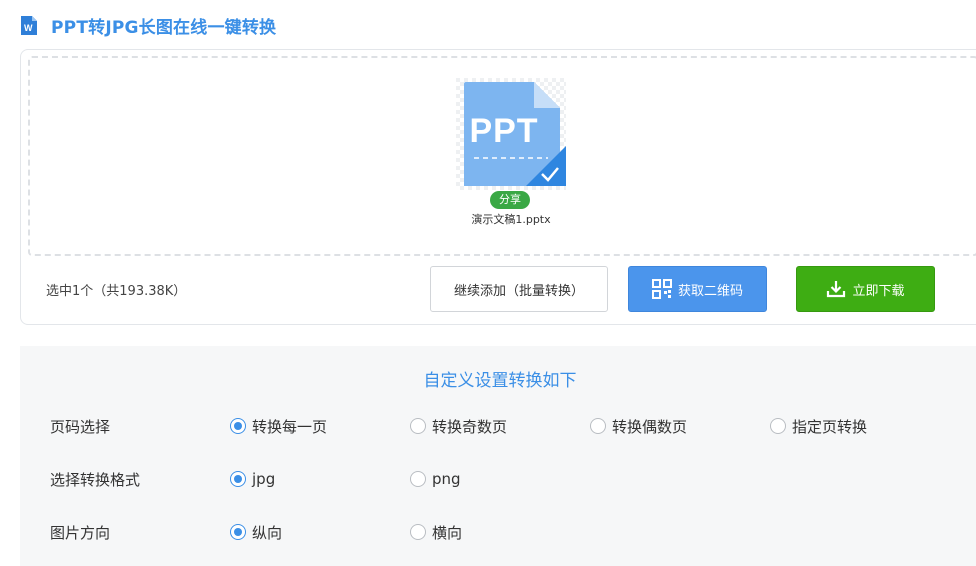  I want to click on radio-option-odd-pages: 转换奇数页, so click(458, 426).